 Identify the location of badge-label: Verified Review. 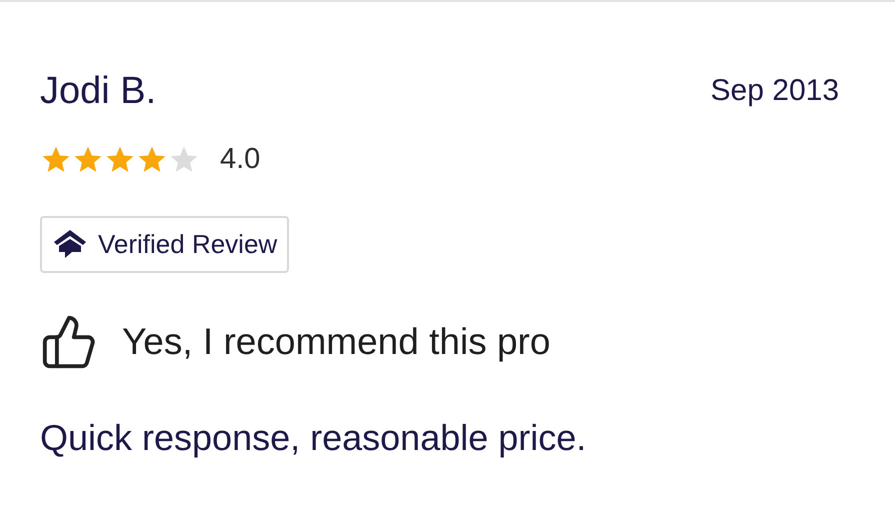
(188, 244).